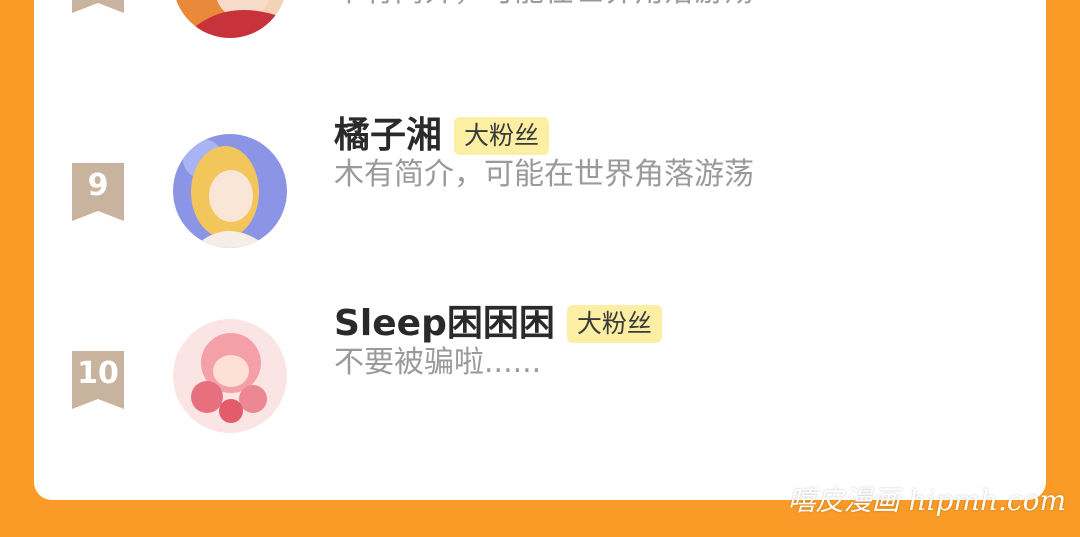 This screenshot has height=537, width=1080. Describe the element at coordinates (98, 373) in the screenshot. I see `rank-number: 10` at that location.